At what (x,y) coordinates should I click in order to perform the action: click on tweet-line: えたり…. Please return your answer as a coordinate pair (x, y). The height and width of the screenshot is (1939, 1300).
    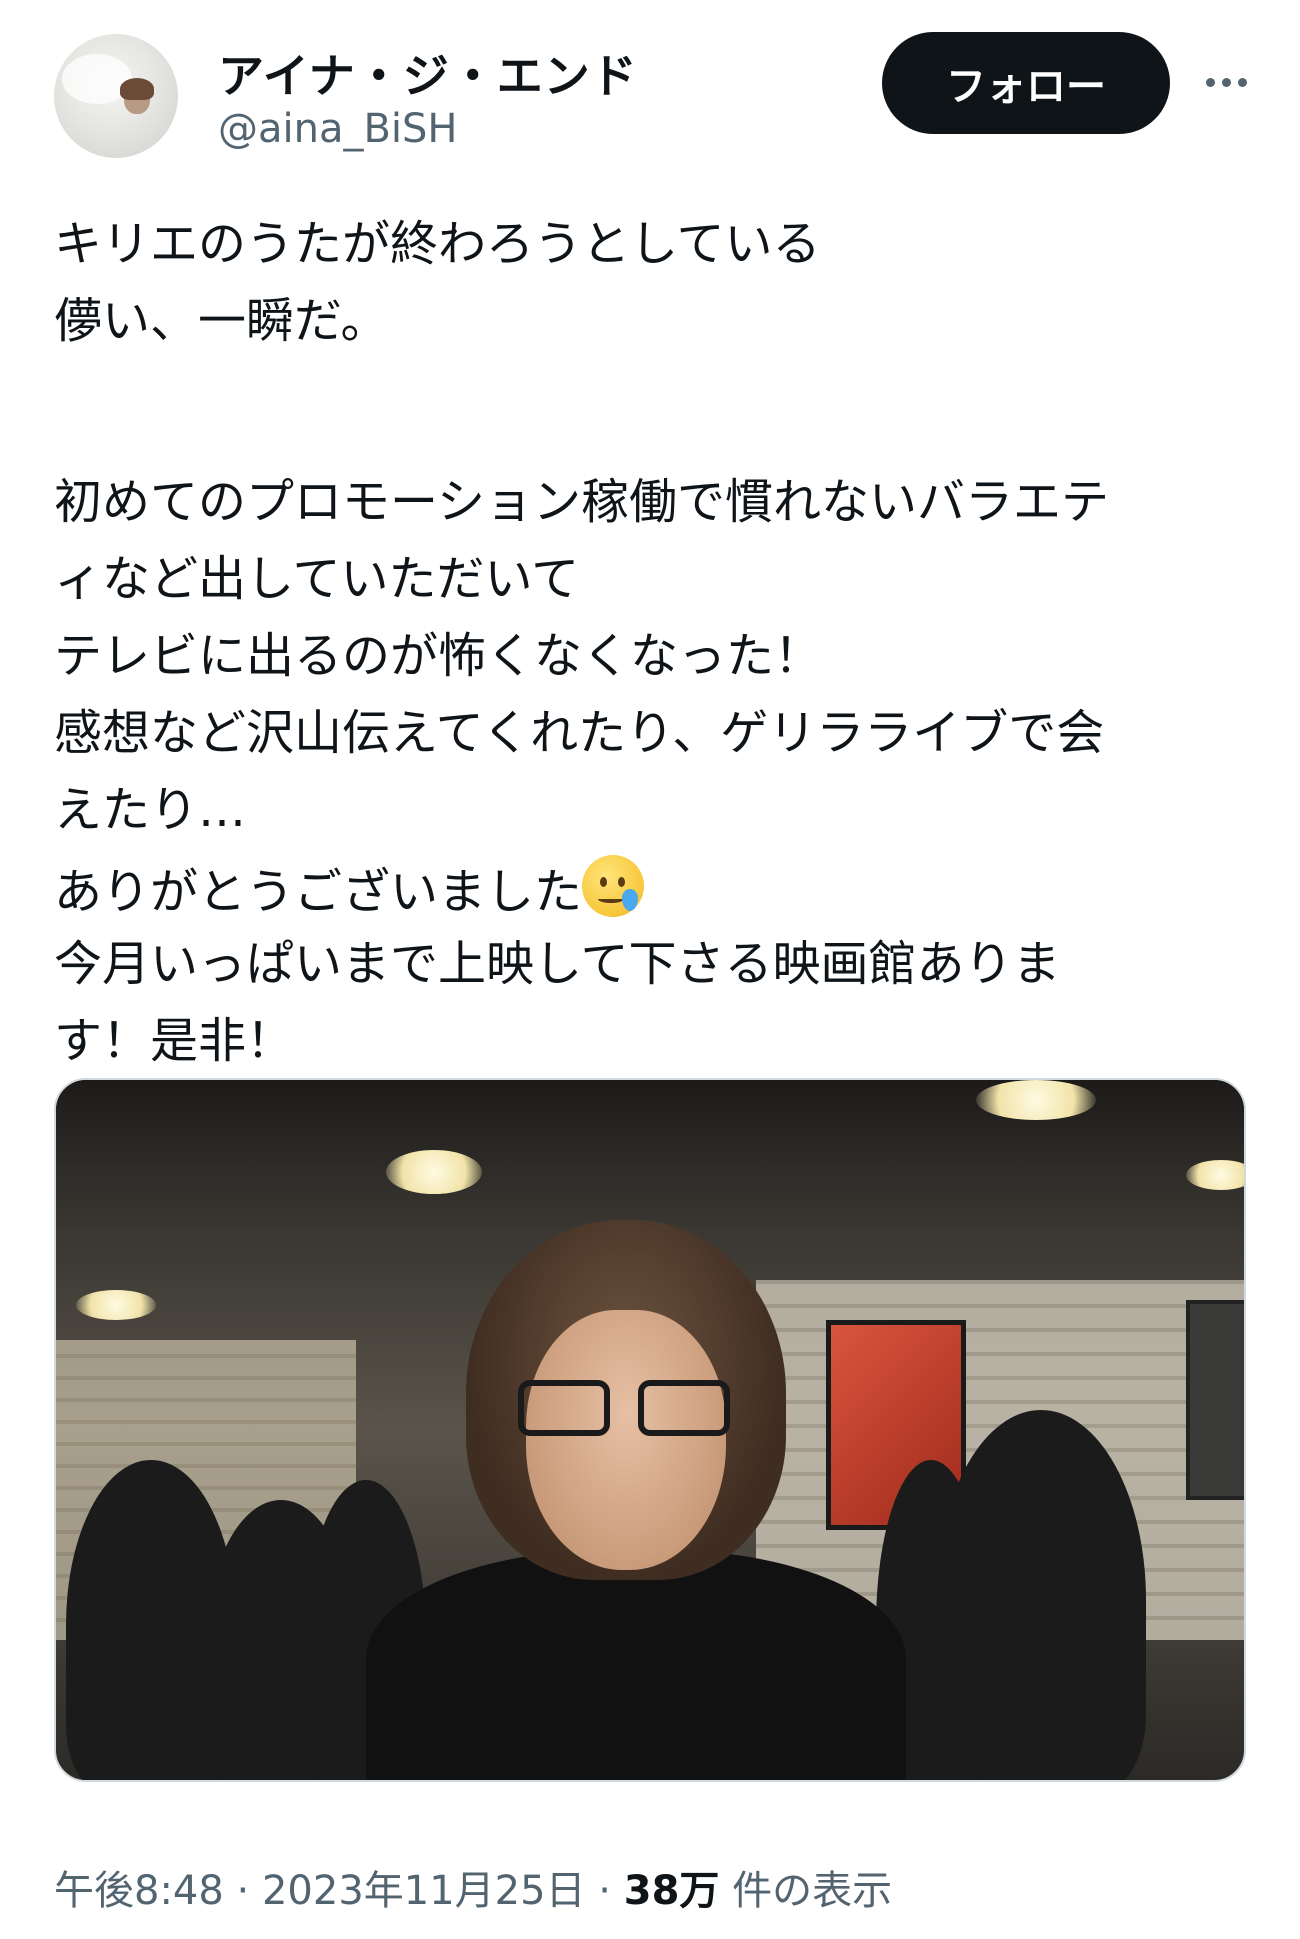
    Looking at the image, I should click on (150, 810).